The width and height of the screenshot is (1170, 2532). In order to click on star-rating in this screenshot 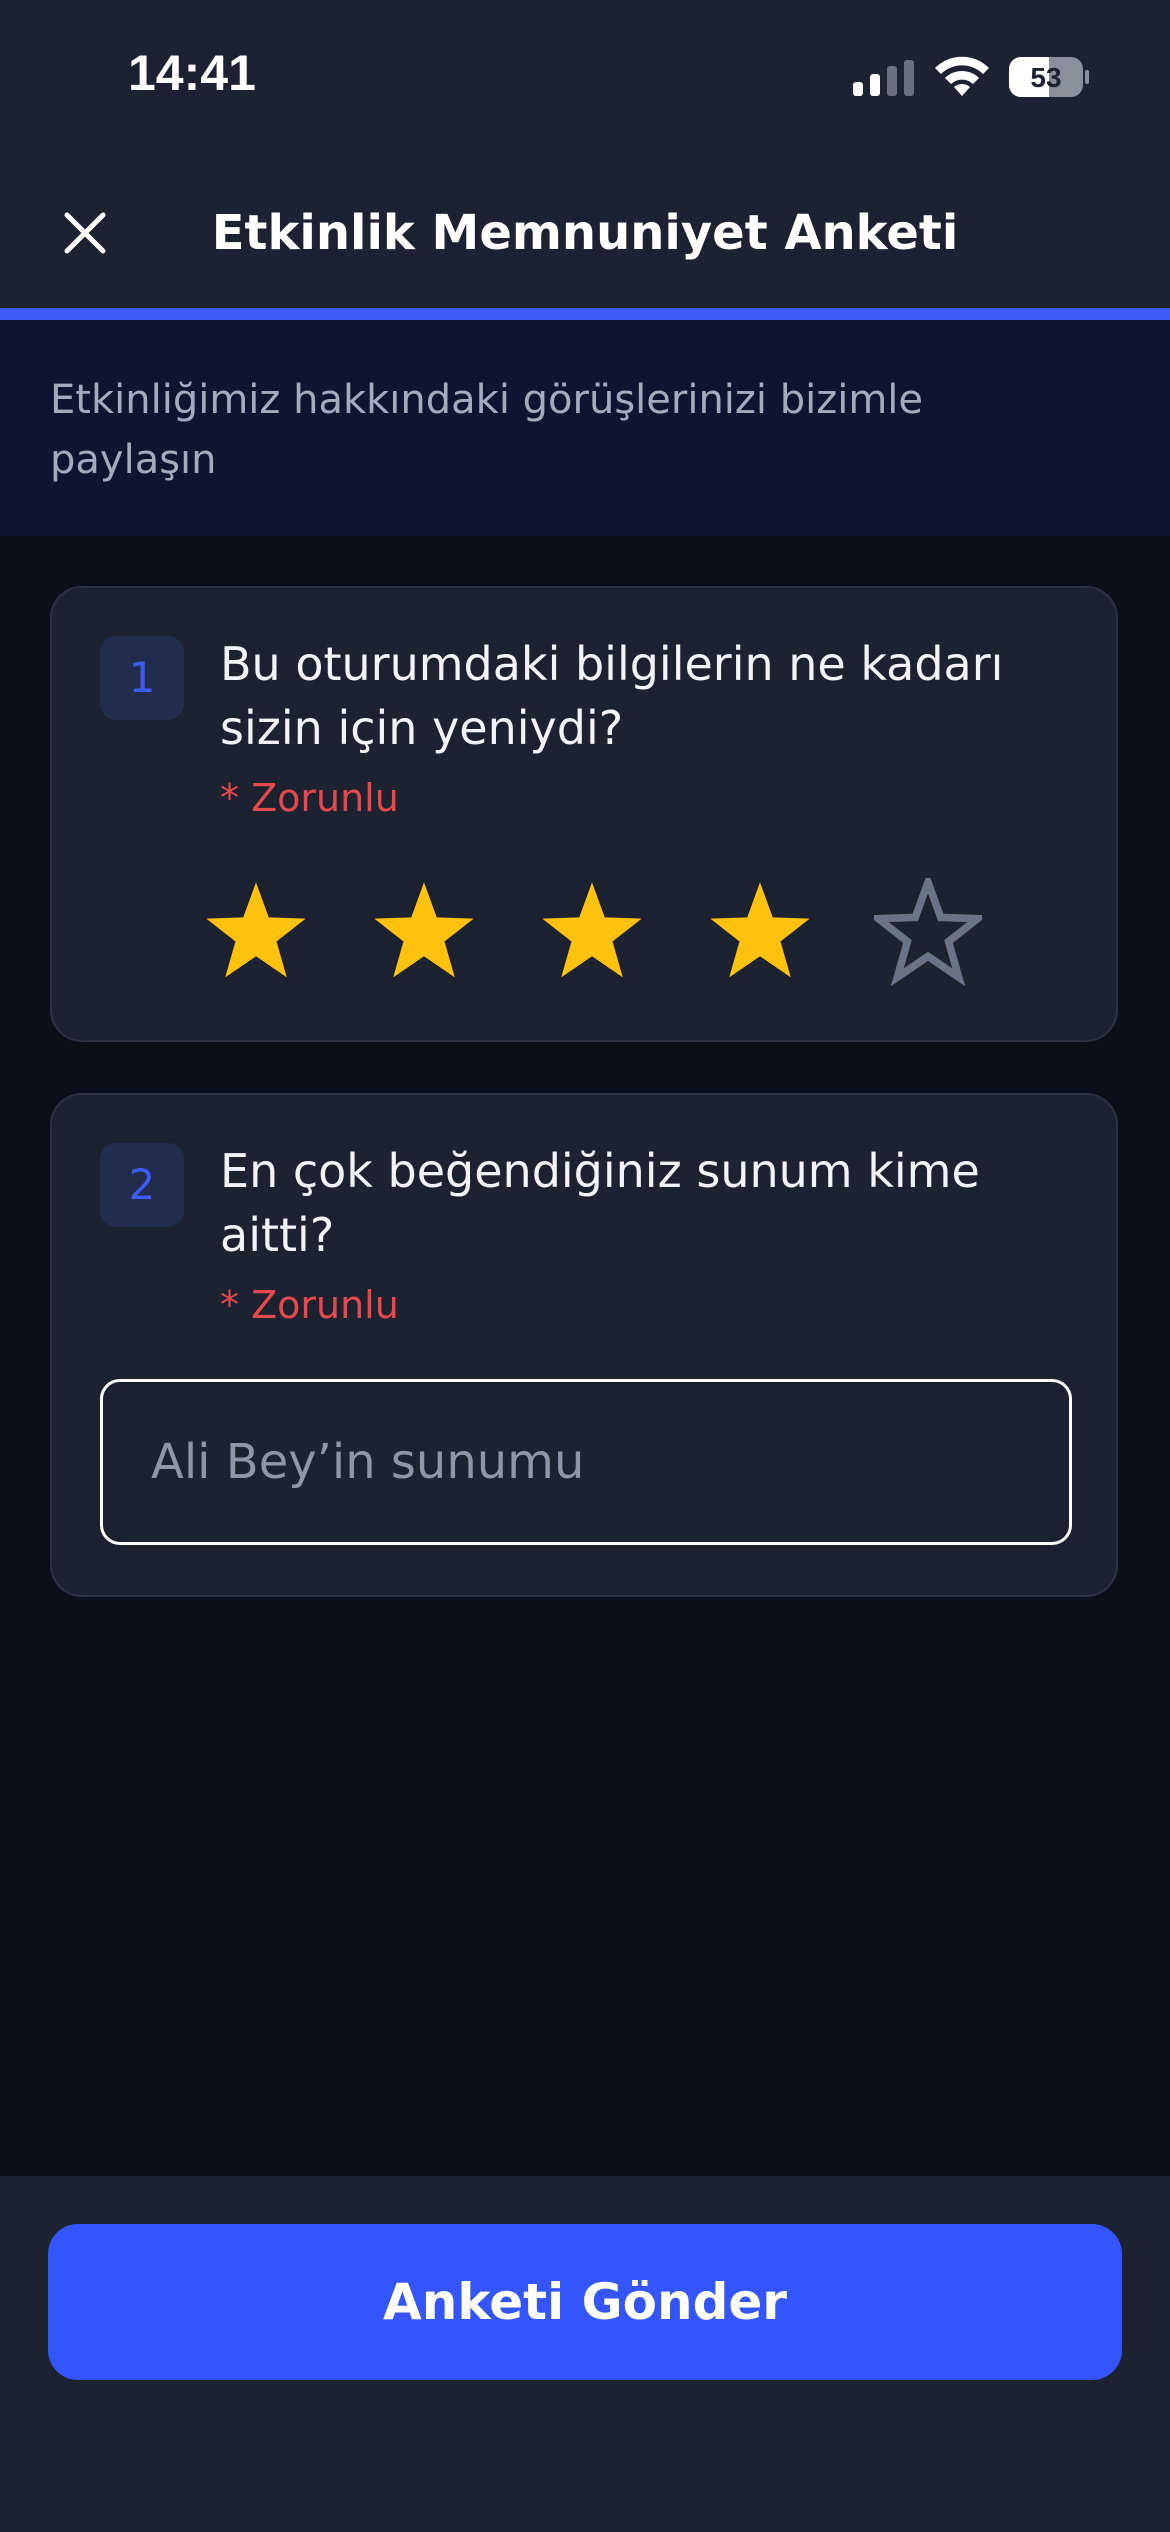, I will do `click(586, 929)`.